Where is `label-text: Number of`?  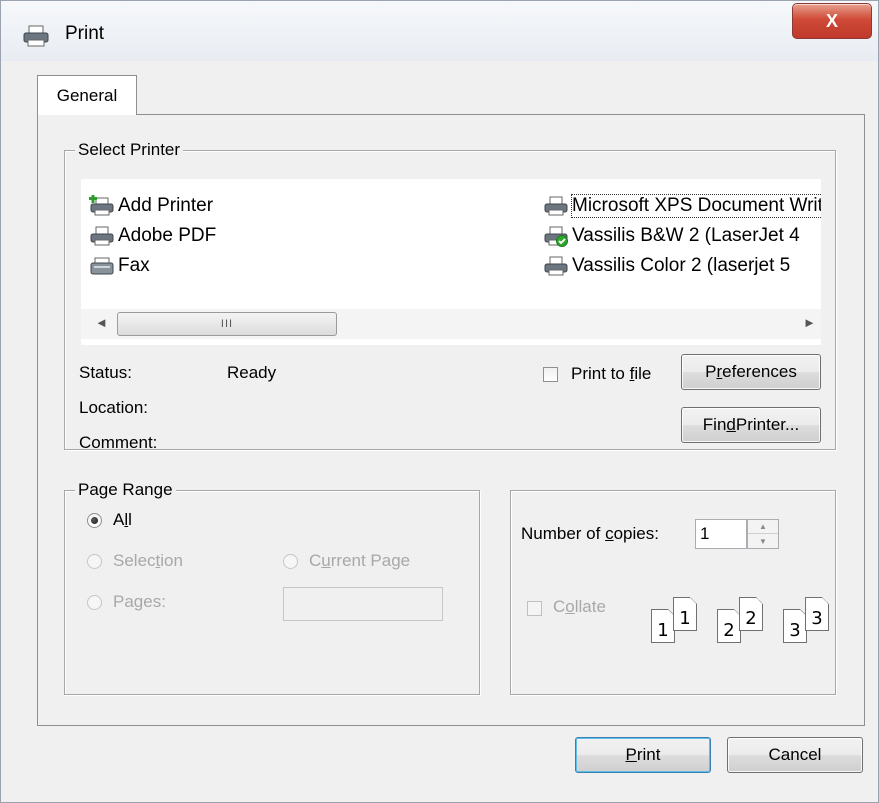 label-text: Number of is located at coordinates (563, 533).